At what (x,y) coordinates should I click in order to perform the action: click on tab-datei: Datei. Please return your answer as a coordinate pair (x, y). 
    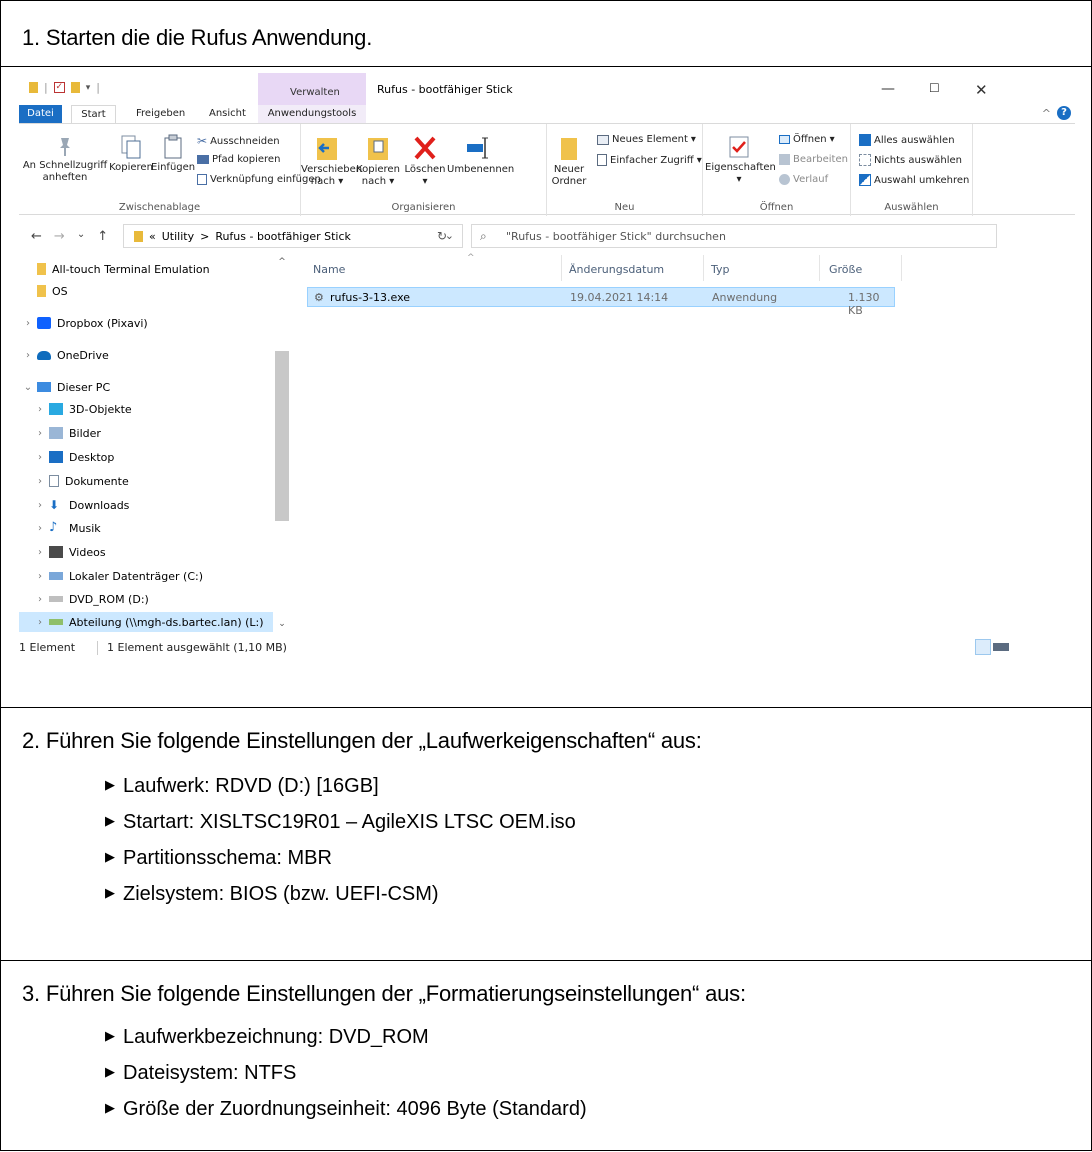
    Looking at the image, I should click on (40, 114).